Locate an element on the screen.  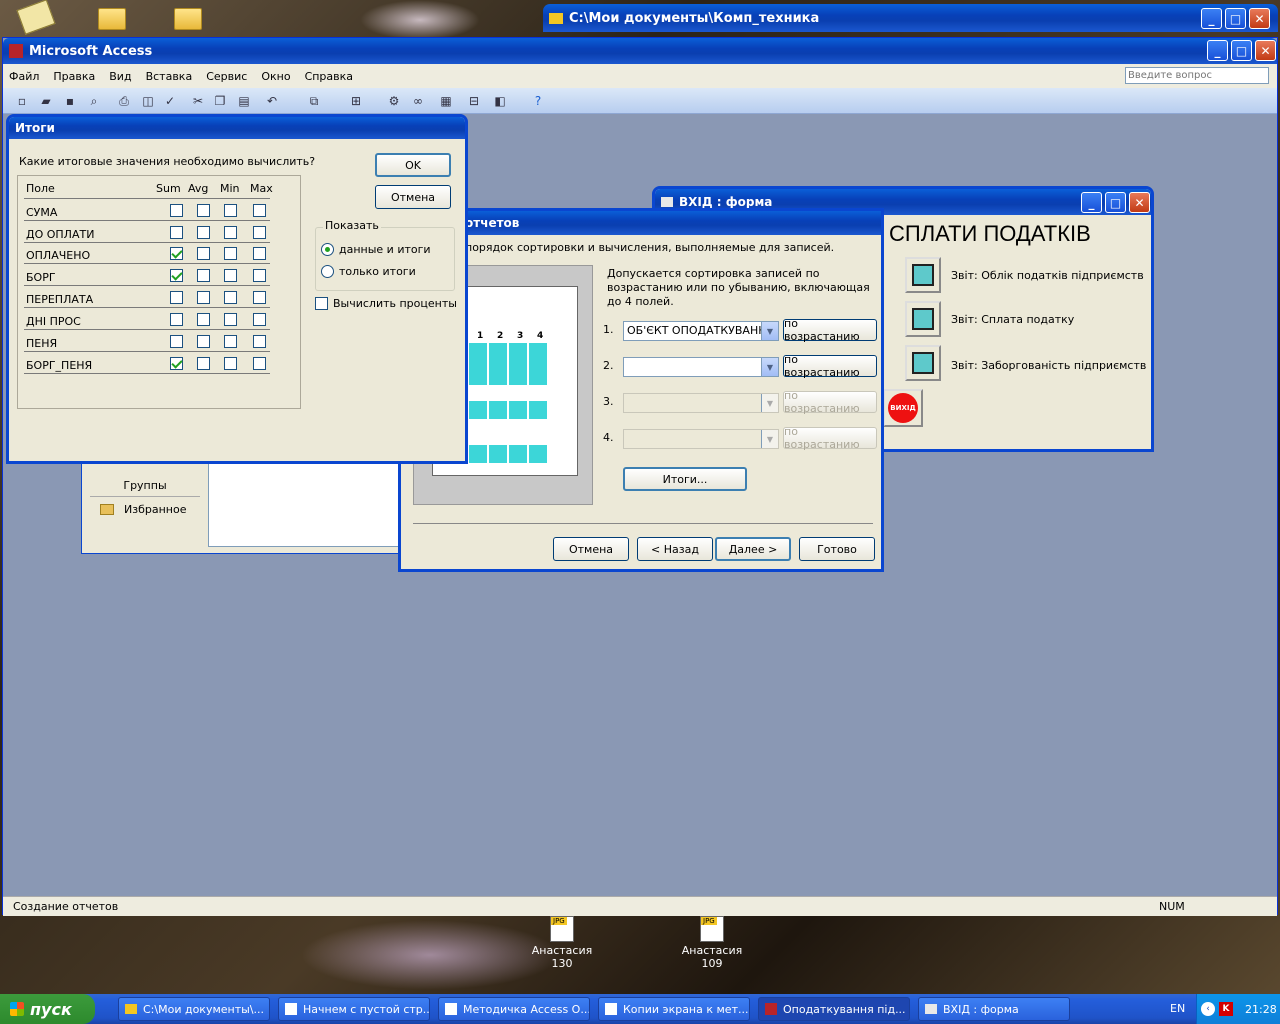
explorer-titlebar: C:\Мои документы\Комп_техника is located at coordinates (910, 18).